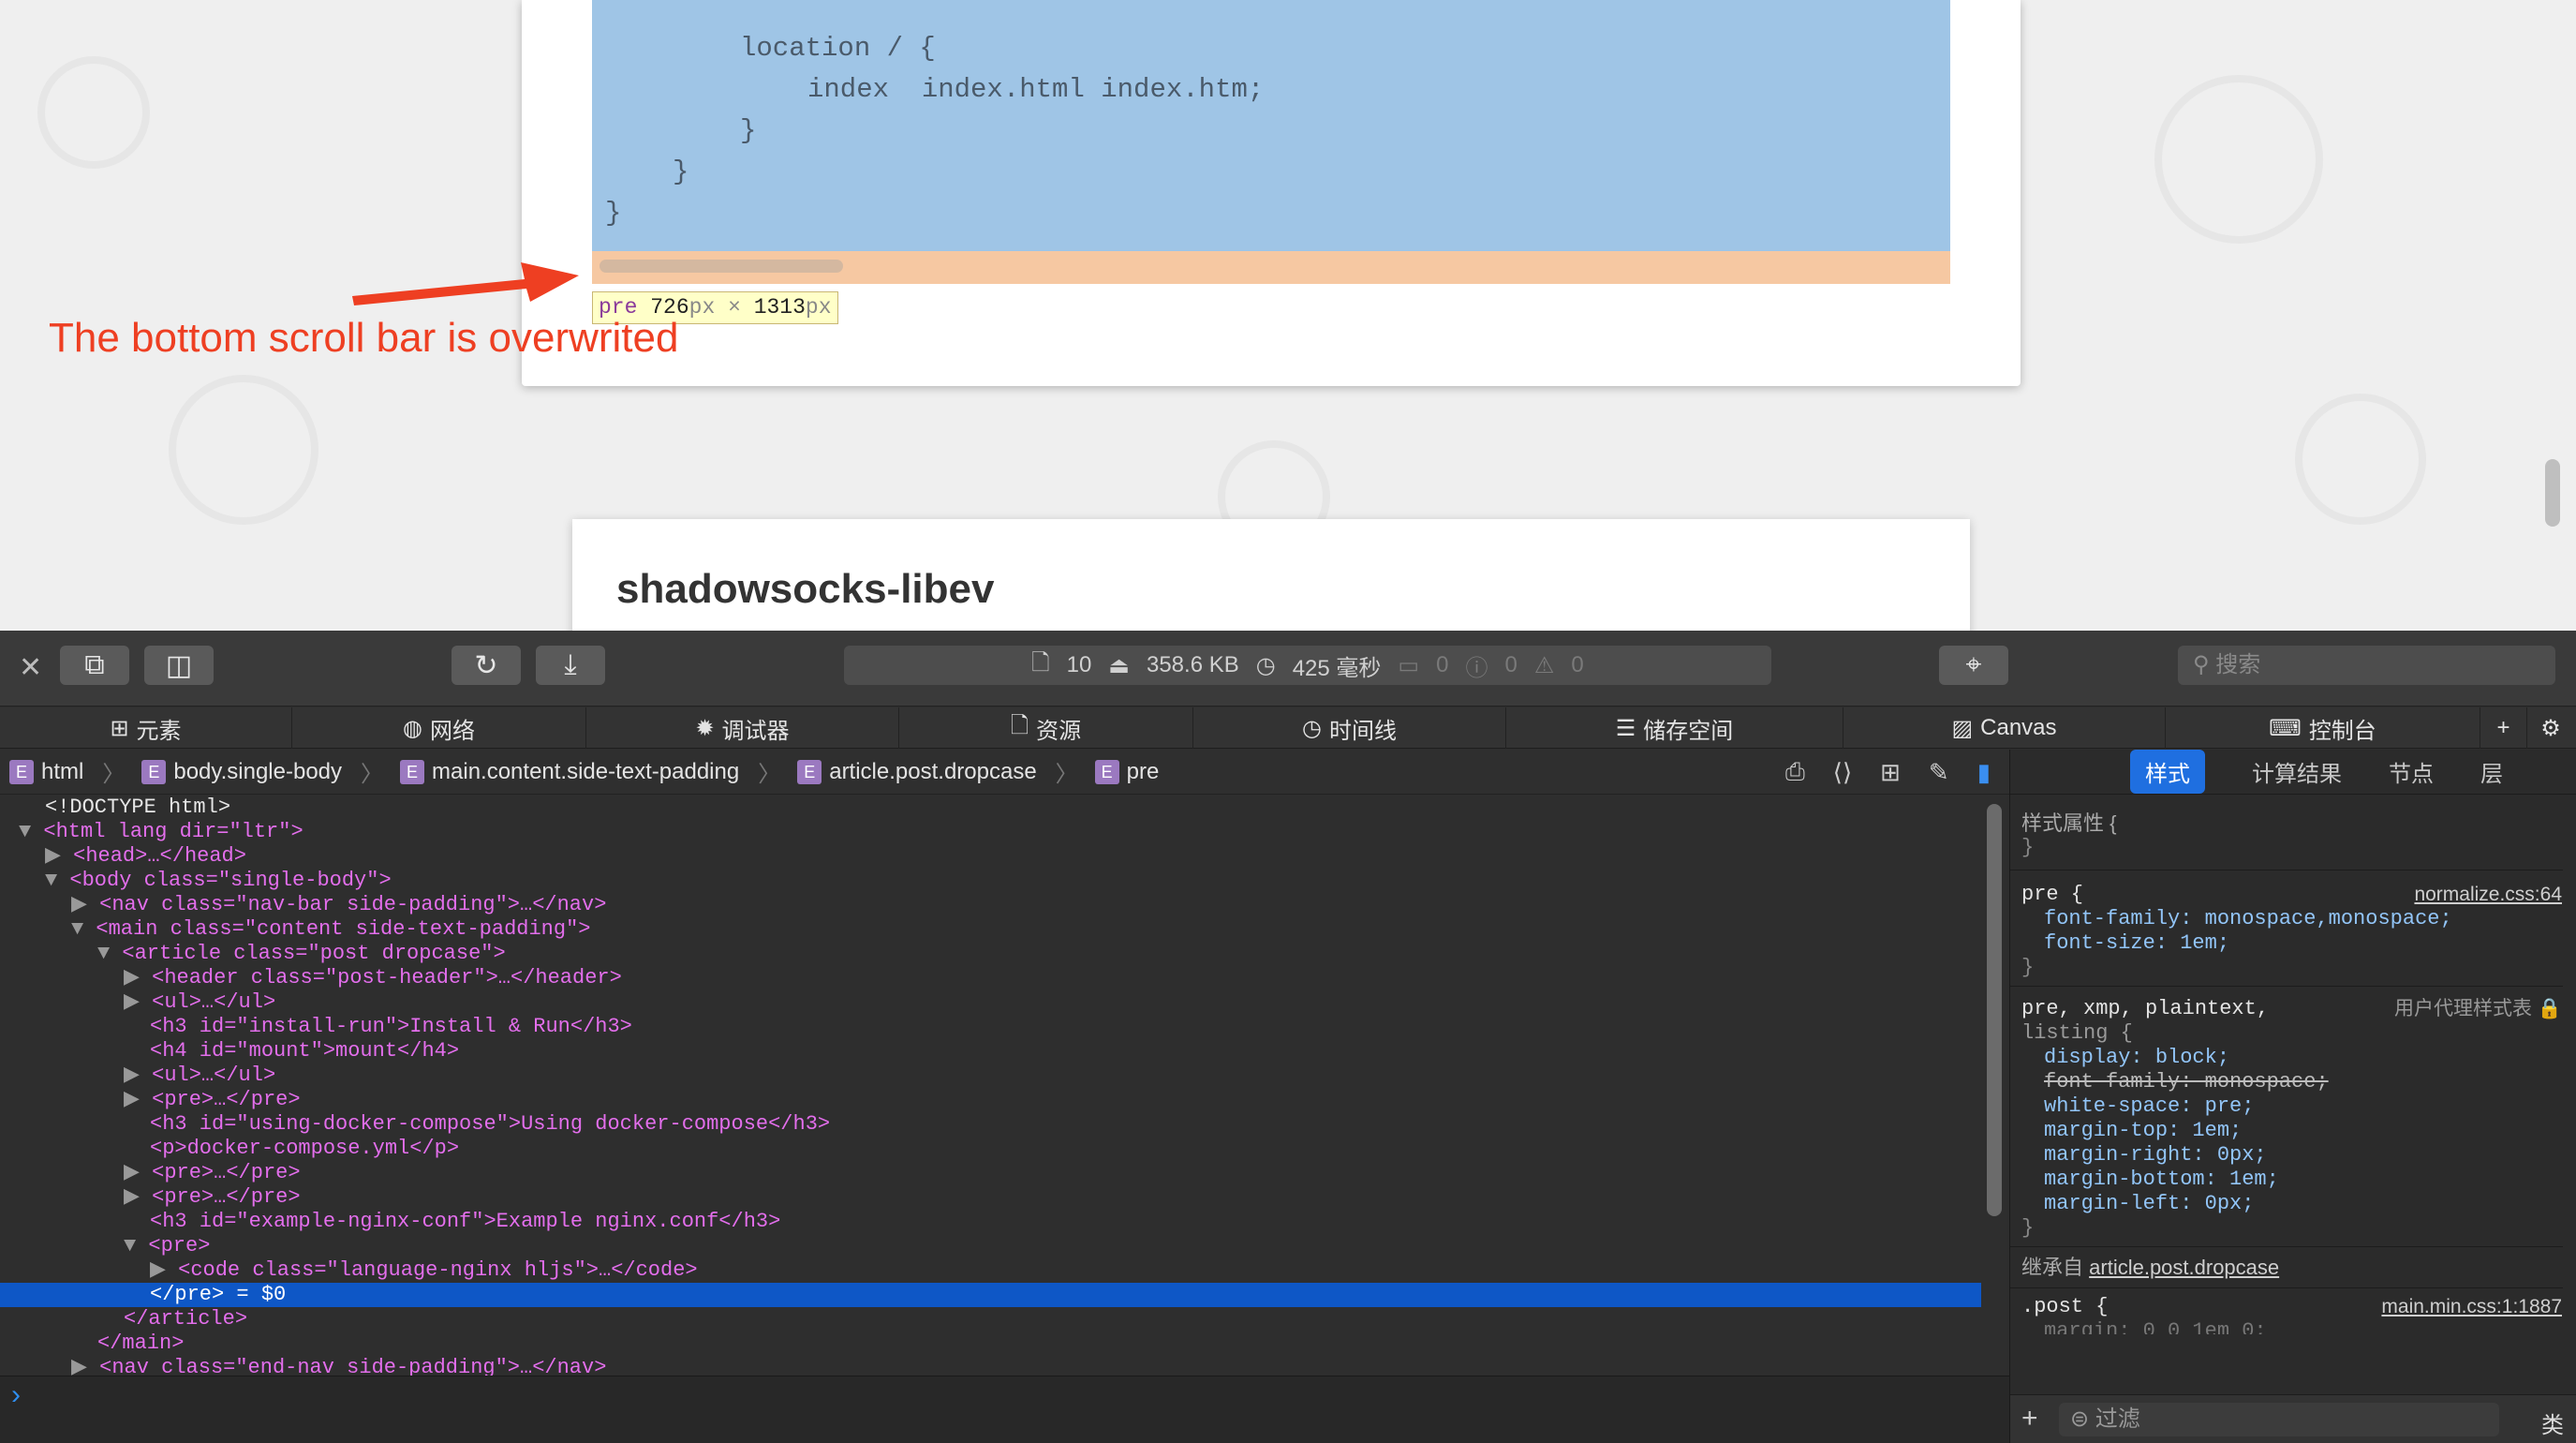 This screenshot has height=1443, width=2576. I want to click on dock-side-button: ◫, so click(179, 665).